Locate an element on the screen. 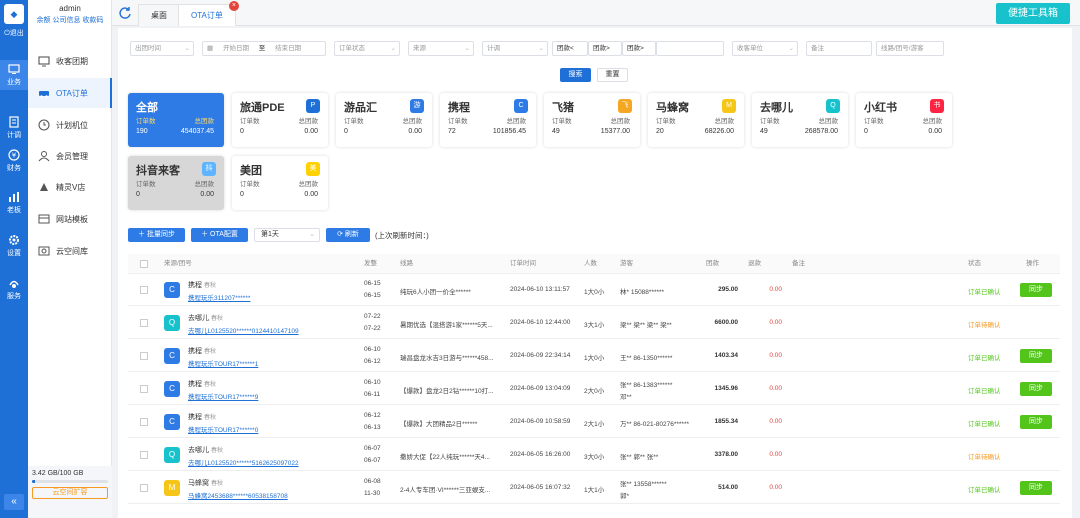 The width and height of the screenshot is (1080, 518). platform-card: 美团 美订单数 总团款 0 0.00 is located at coordinates (280, 183).